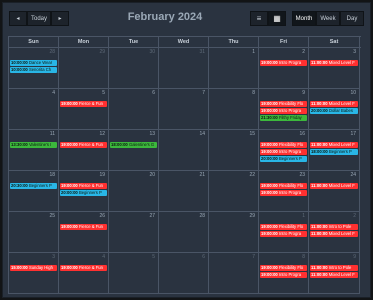 Image resolution: width=373 pixels, height=300 pixels. What do you see at coordinates (152, 134) in the screenshot?
I see `day-number: 13` at bounding box center [152, 134].